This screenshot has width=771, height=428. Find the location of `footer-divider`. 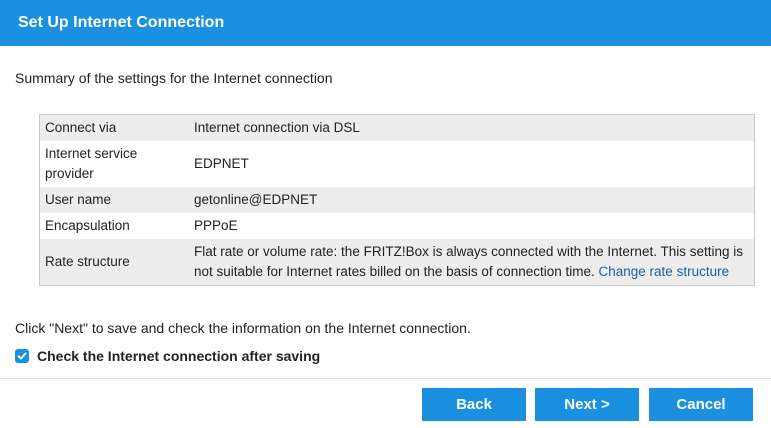

footer-divider is located at coordinates (385, 378).